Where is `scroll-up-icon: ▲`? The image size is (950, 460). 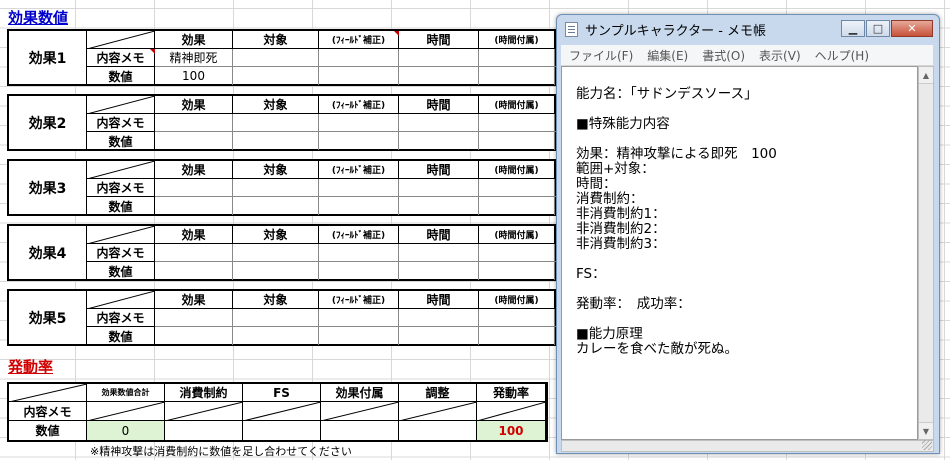 scroll-up-icon: ▲ is located at coordinates (926, 75).